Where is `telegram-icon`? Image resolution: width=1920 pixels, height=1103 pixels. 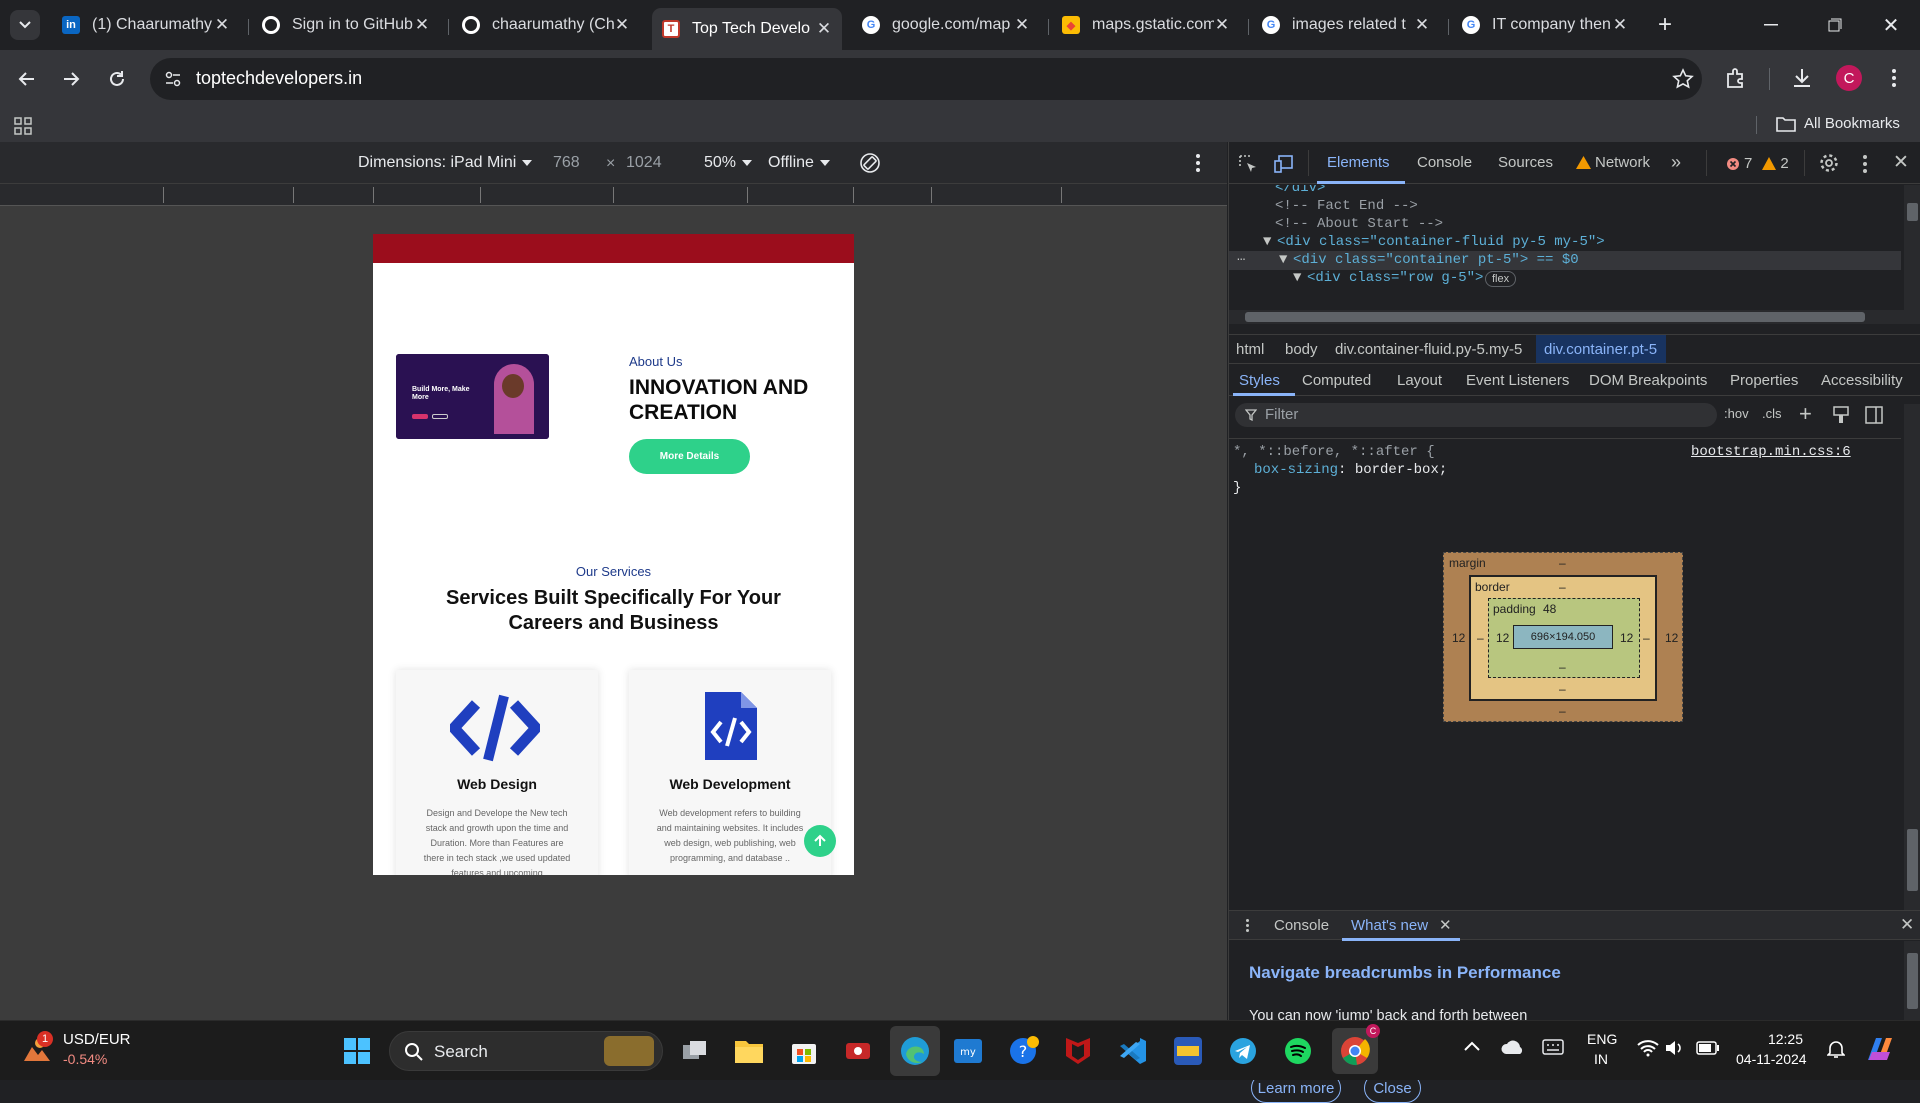 telegram-icon is located at coordinates (1243, 1051).